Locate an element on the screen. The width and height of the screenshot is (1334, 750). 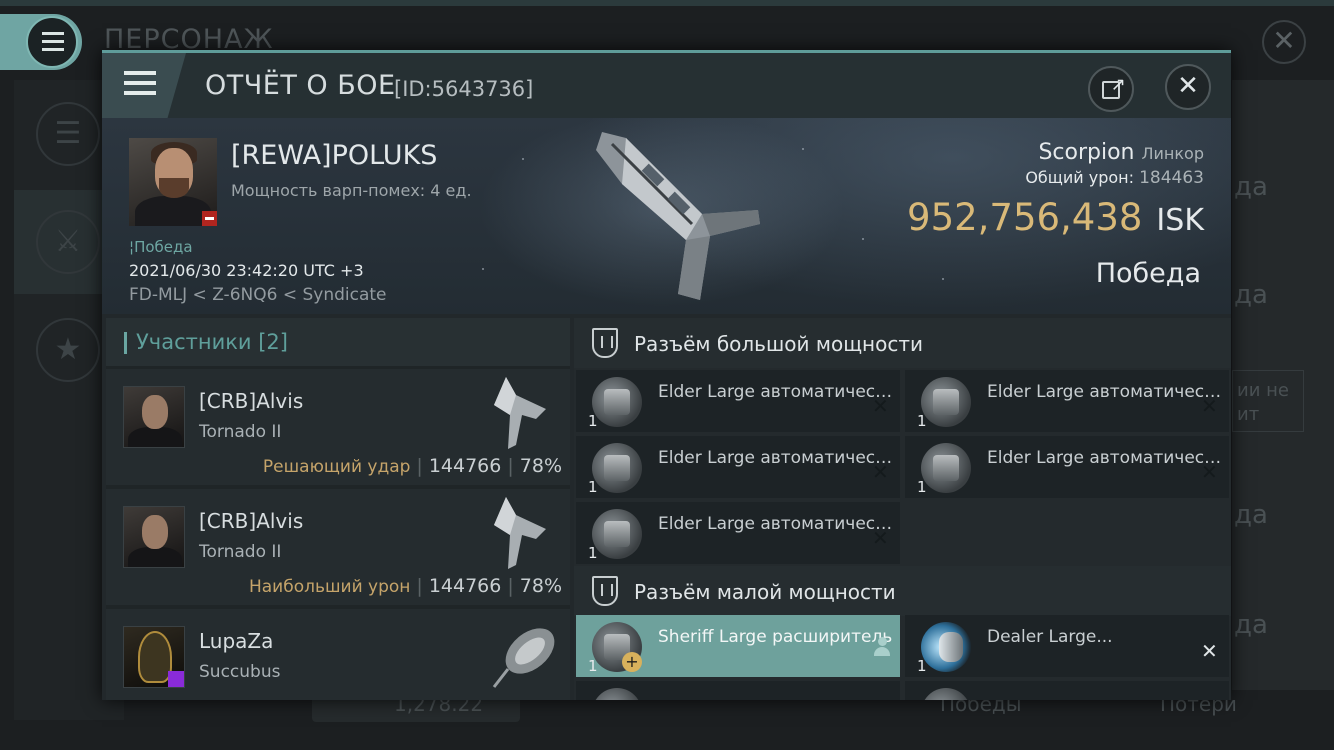
modal-header: ОТЧЁТ О БОЕ [ID:5643736] ↑ ✕ is located at coordinates (666, 84).